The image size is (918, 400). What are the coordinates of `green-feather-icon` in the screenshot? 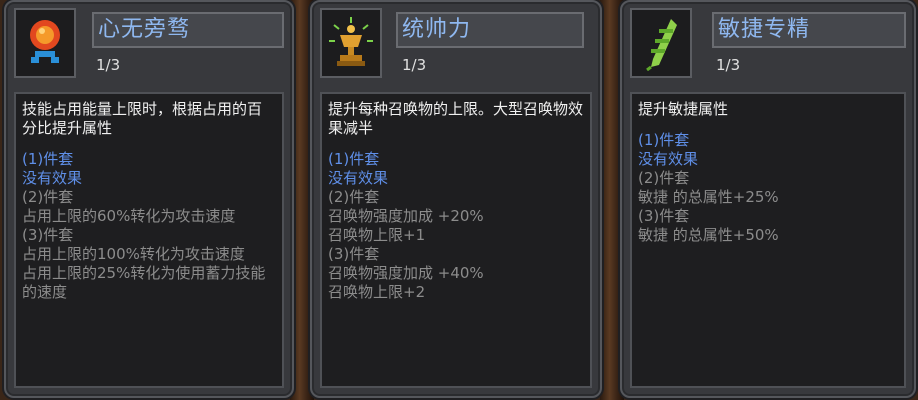 It's located at (661, 45).